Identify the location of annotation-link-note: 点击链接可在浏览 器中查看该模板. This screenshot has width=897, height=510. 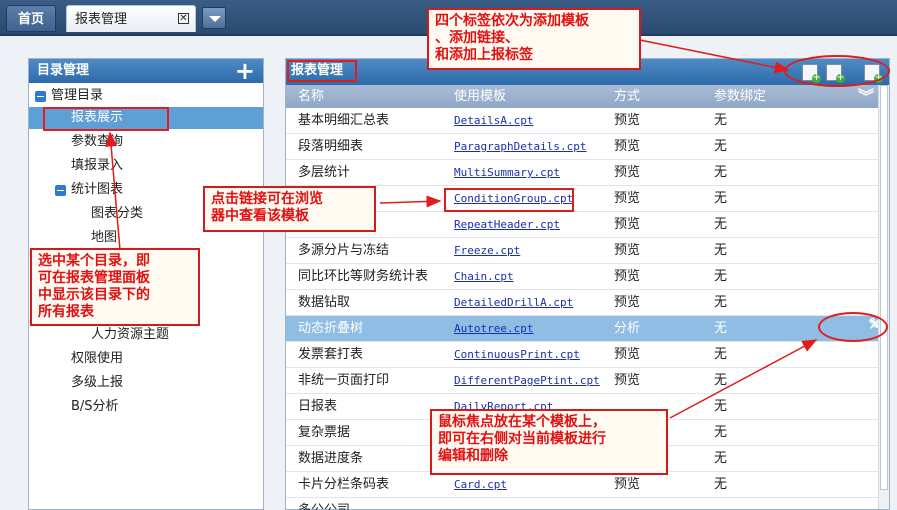
(289, 209).